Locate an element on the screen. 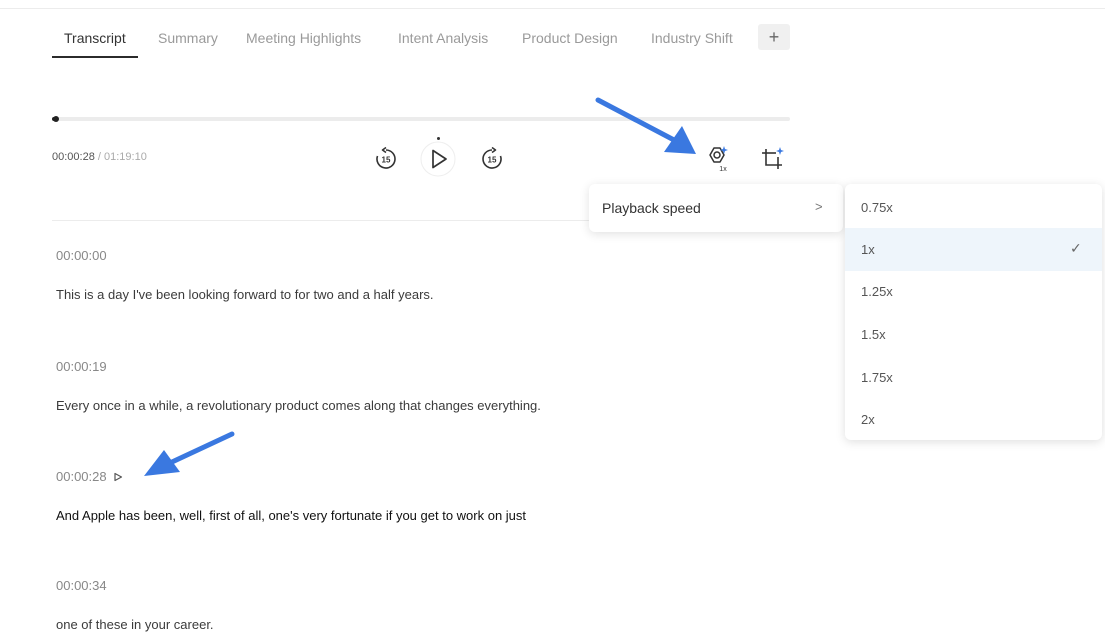 The height and width of the screenshot is (634, 1105). speed-option-2x: 2x is located at coordinates (973, 419).